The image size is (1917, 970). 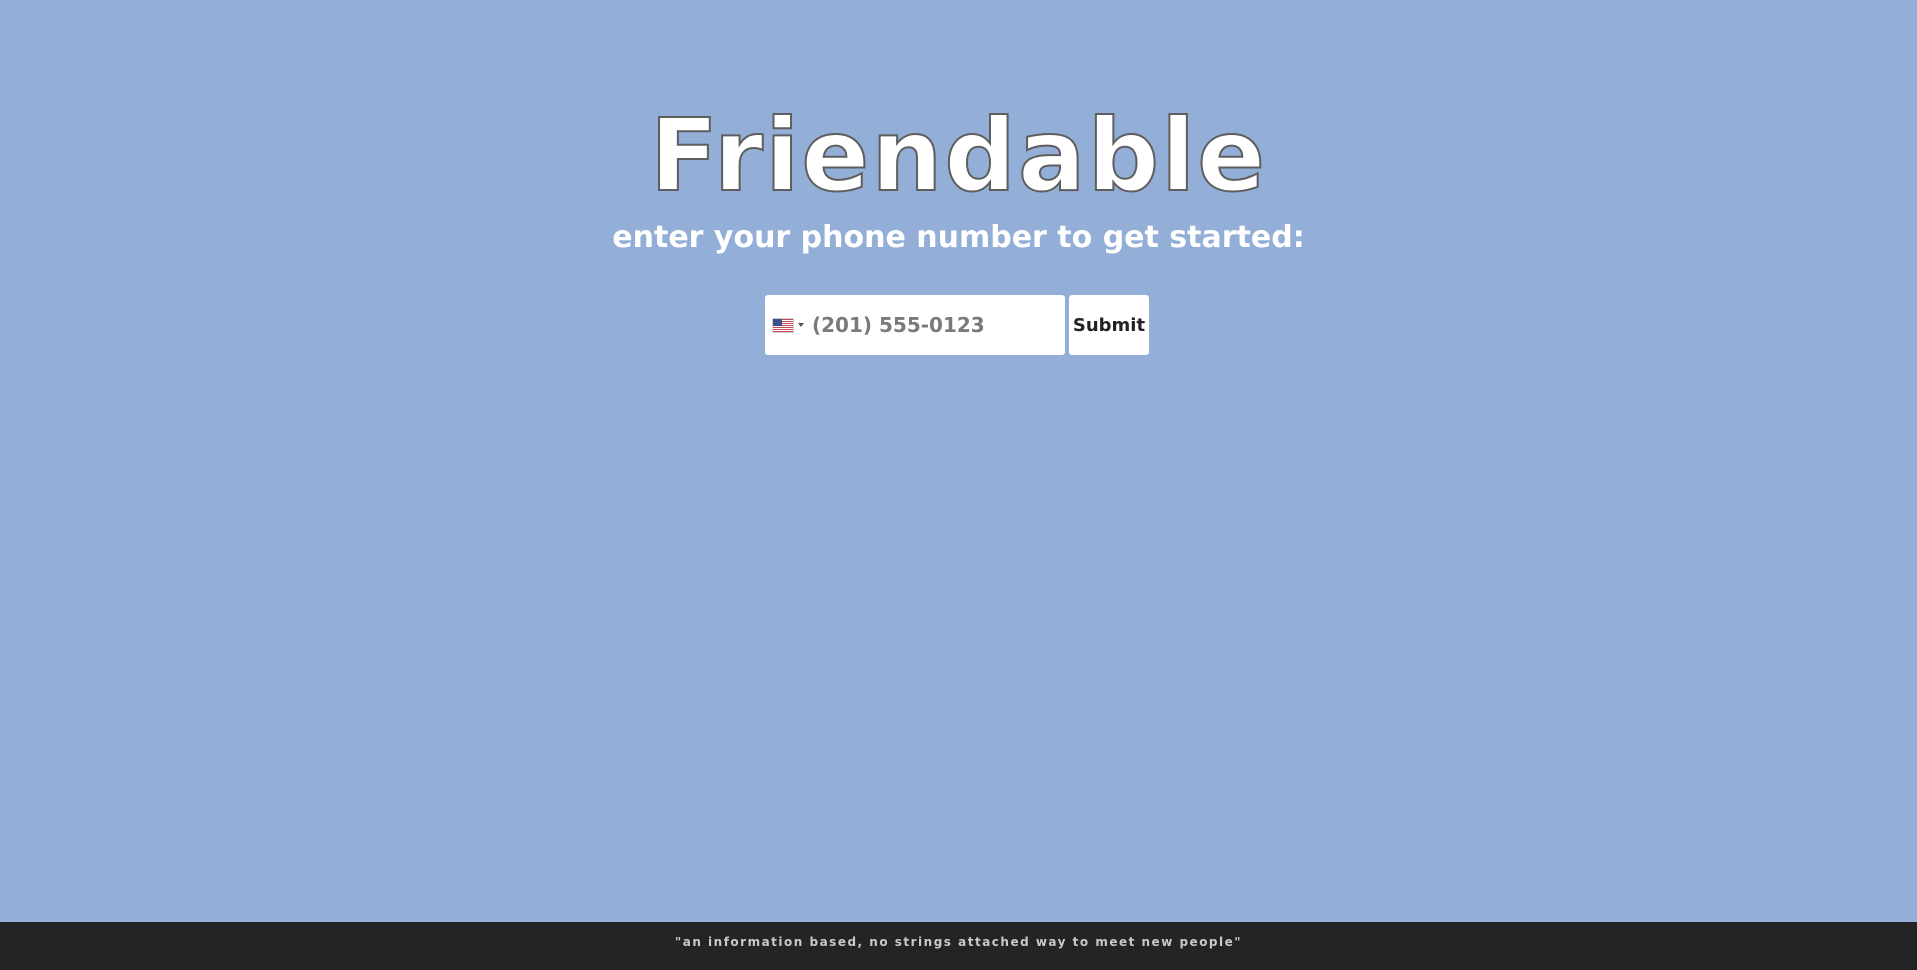 I want to click on submit-button: Submit, so click(x=1109, y=325).